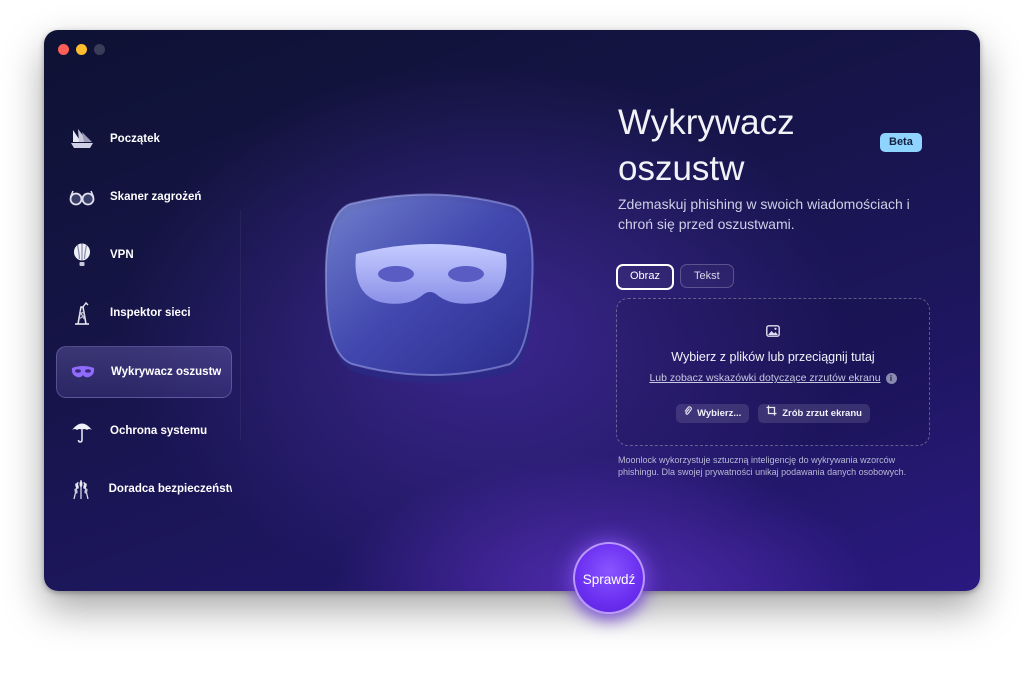 The height and width of the screenshot is (679, 1024). Describe the element at coordinates (144, 255) in the screenshot. I see `sidebar-item-vpn: VPN` at that location.